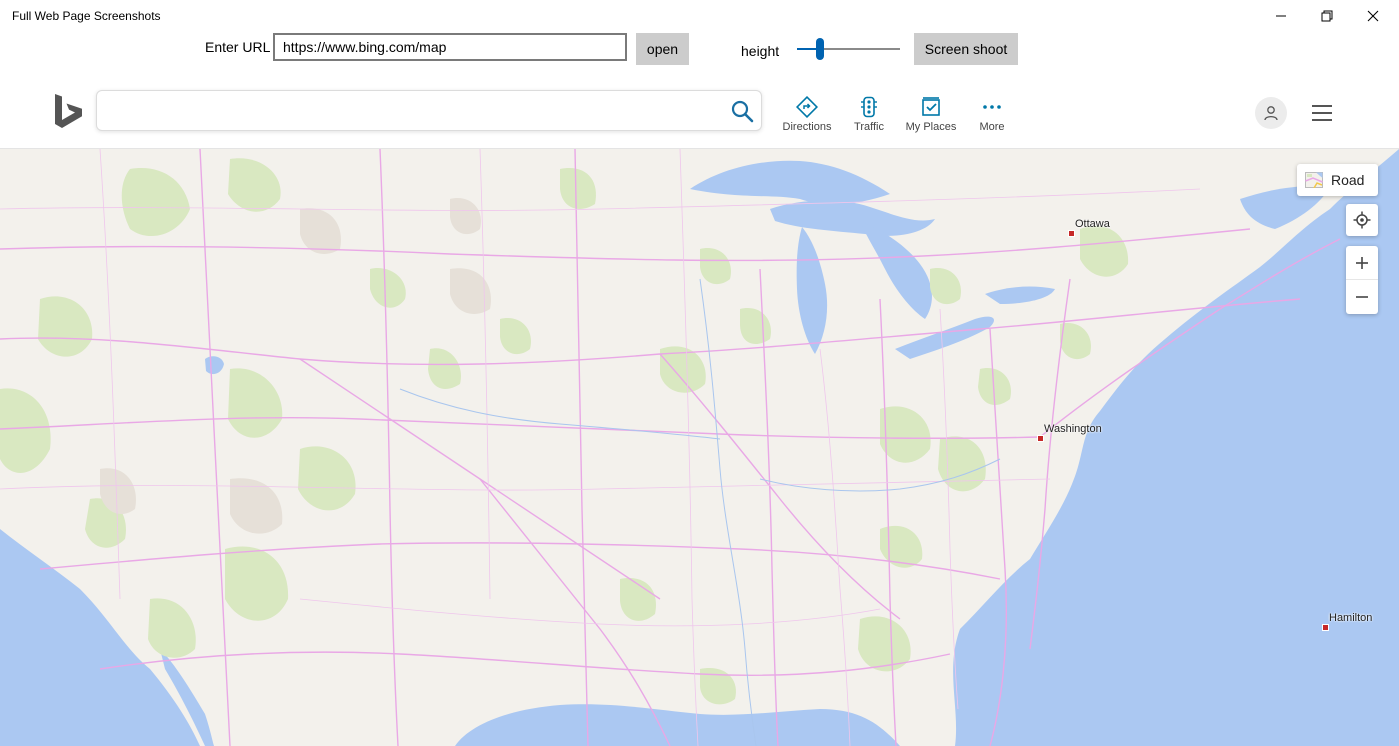 The height and width of the screenshot is (746, 1399). What do you see at coordinates (848, 50) in the screenshot?
I see `height-slider` at bounding box center [848, 50].